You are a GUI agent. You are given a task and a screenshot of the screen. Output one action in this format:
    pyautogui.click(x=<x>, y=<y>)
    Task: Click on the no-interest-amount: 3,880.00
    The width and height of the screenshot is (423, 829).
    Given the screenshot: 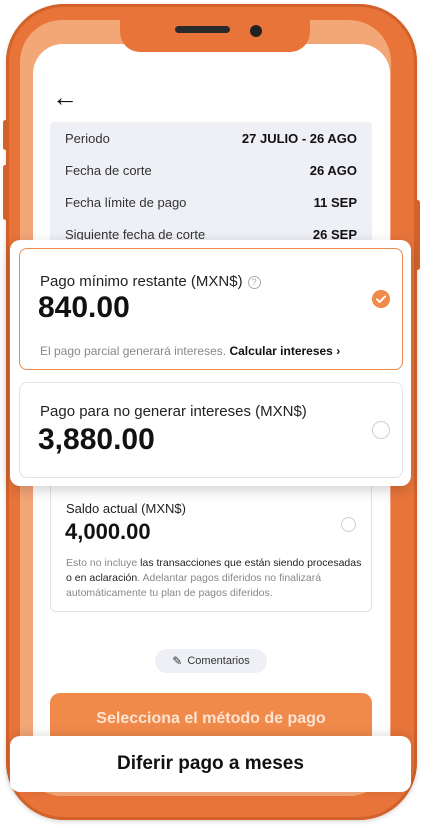 What is the action you would take?
    pyautogui.click(x=96, y=439)
    